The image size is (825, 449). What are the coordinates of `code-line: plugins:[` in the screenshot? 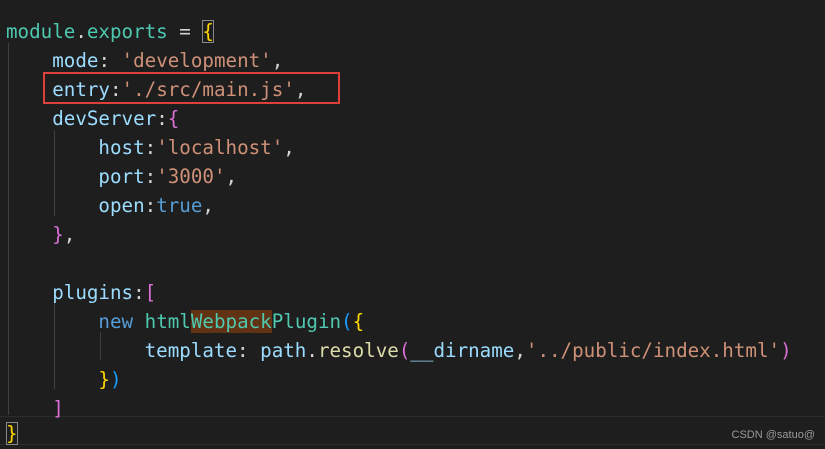 It's located at (412, 292).